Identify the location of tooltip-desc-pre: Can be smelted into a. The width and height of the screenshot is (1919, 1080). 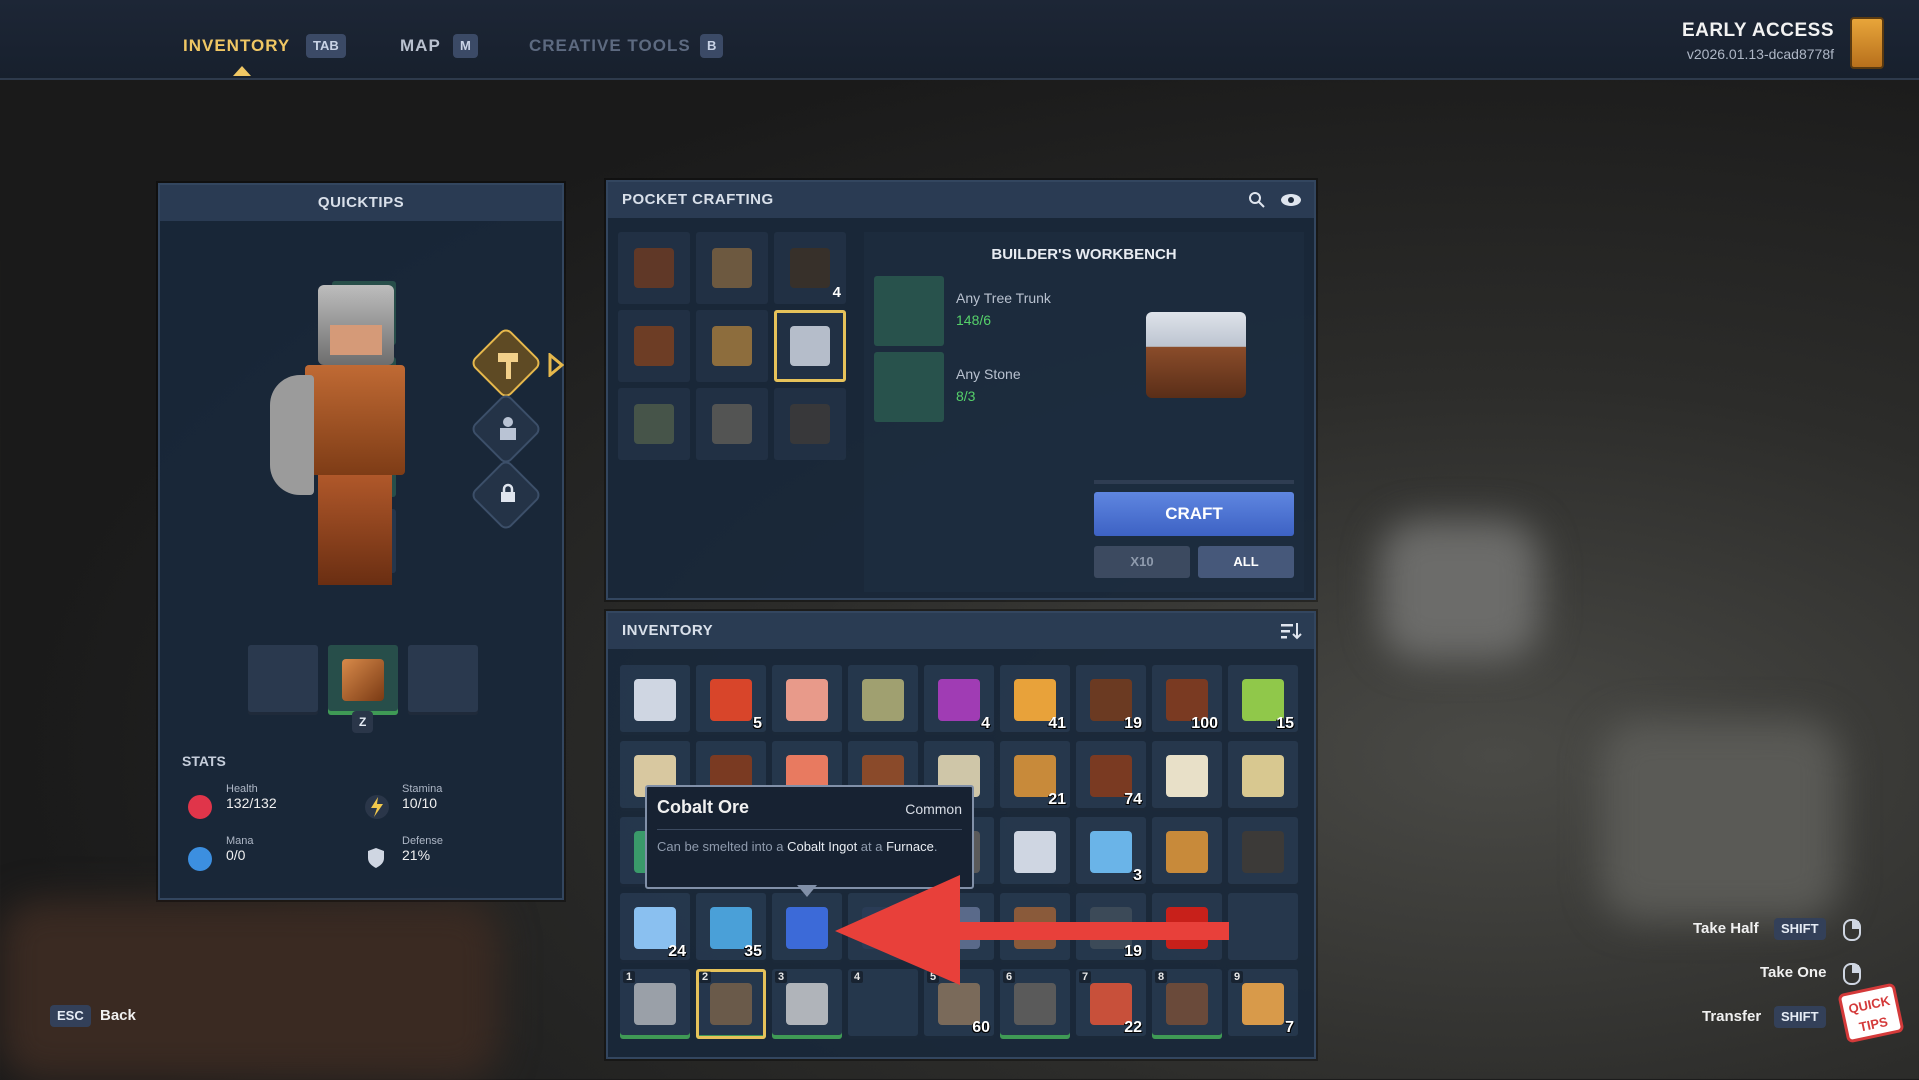
(722, 846).